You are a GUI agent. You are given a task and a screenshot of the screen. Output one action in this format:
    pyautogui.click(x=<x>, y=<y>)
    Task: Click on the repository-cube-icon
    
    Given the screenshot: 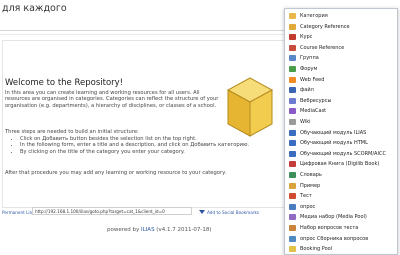 What is the action you would take?
    pyautogui.click(x=250, y=107)
    